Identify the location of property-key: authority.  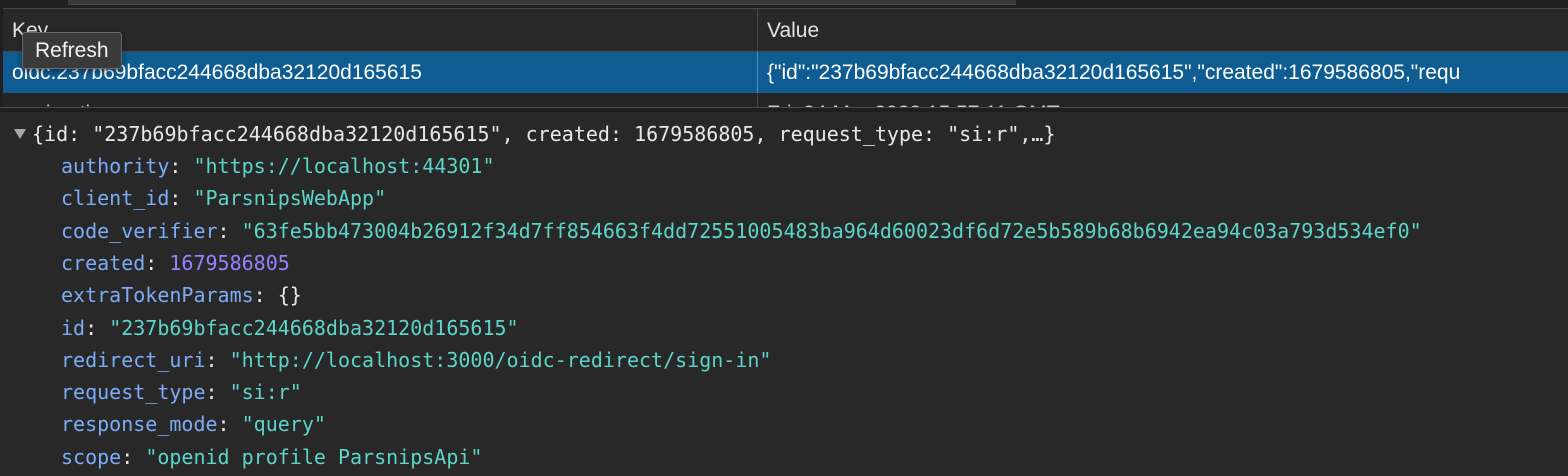
(115, 166).